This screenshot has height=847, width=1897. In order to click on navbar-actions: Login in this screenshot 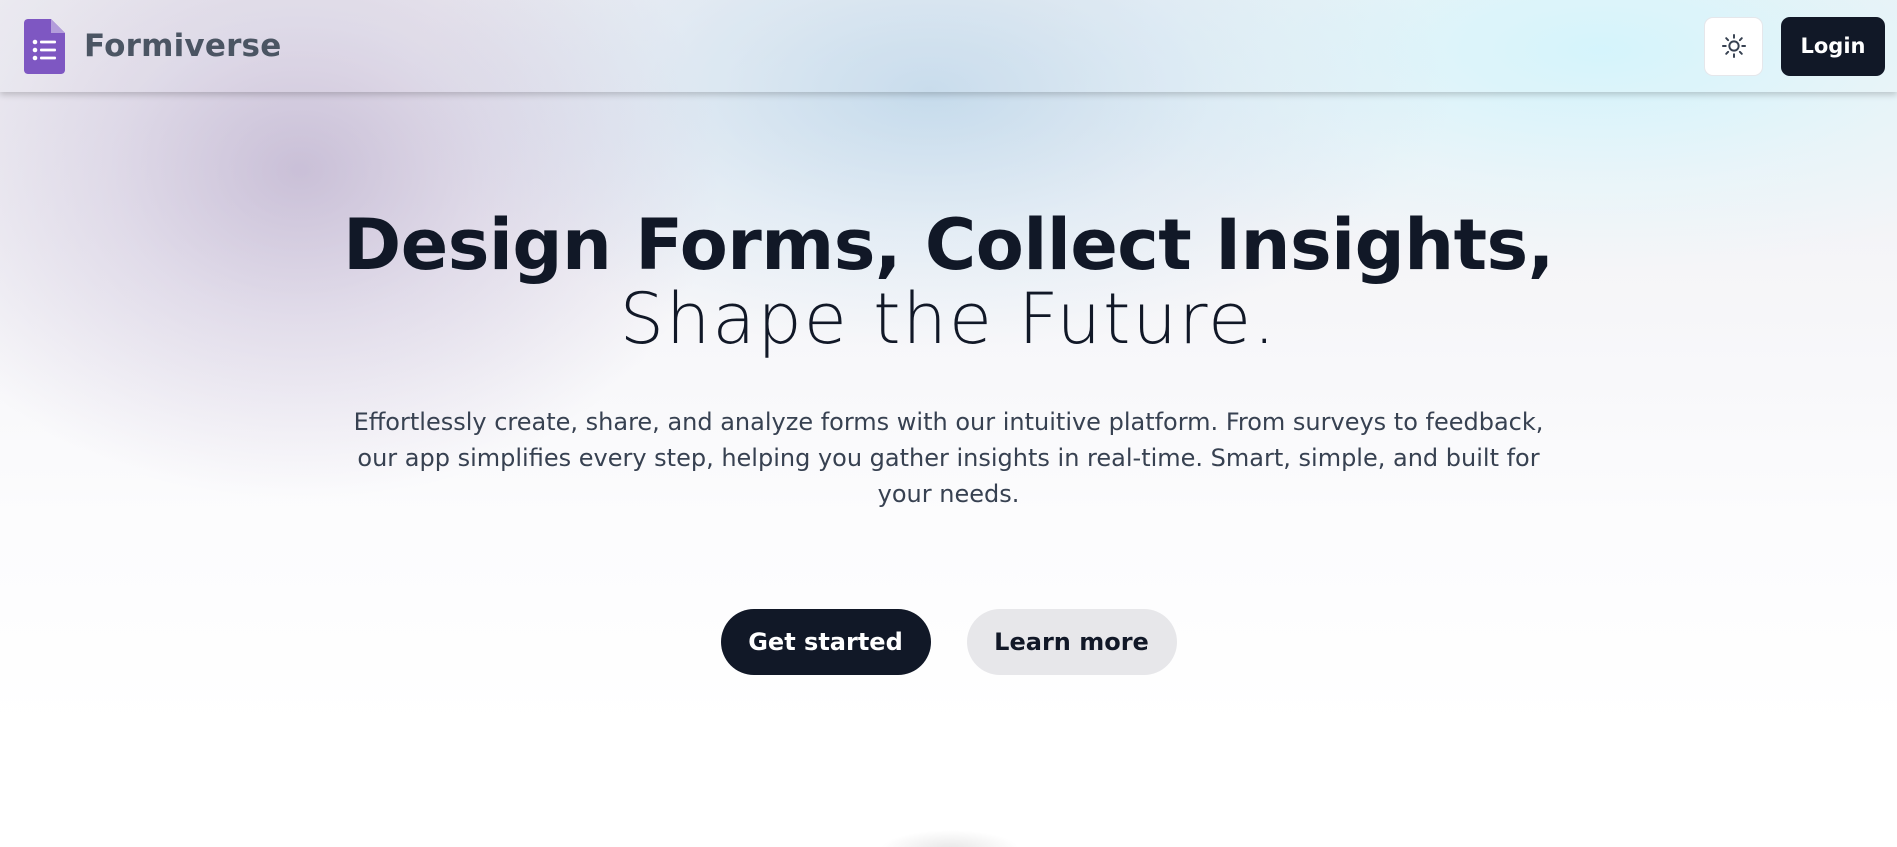, I will do `click(1794, 46)`.